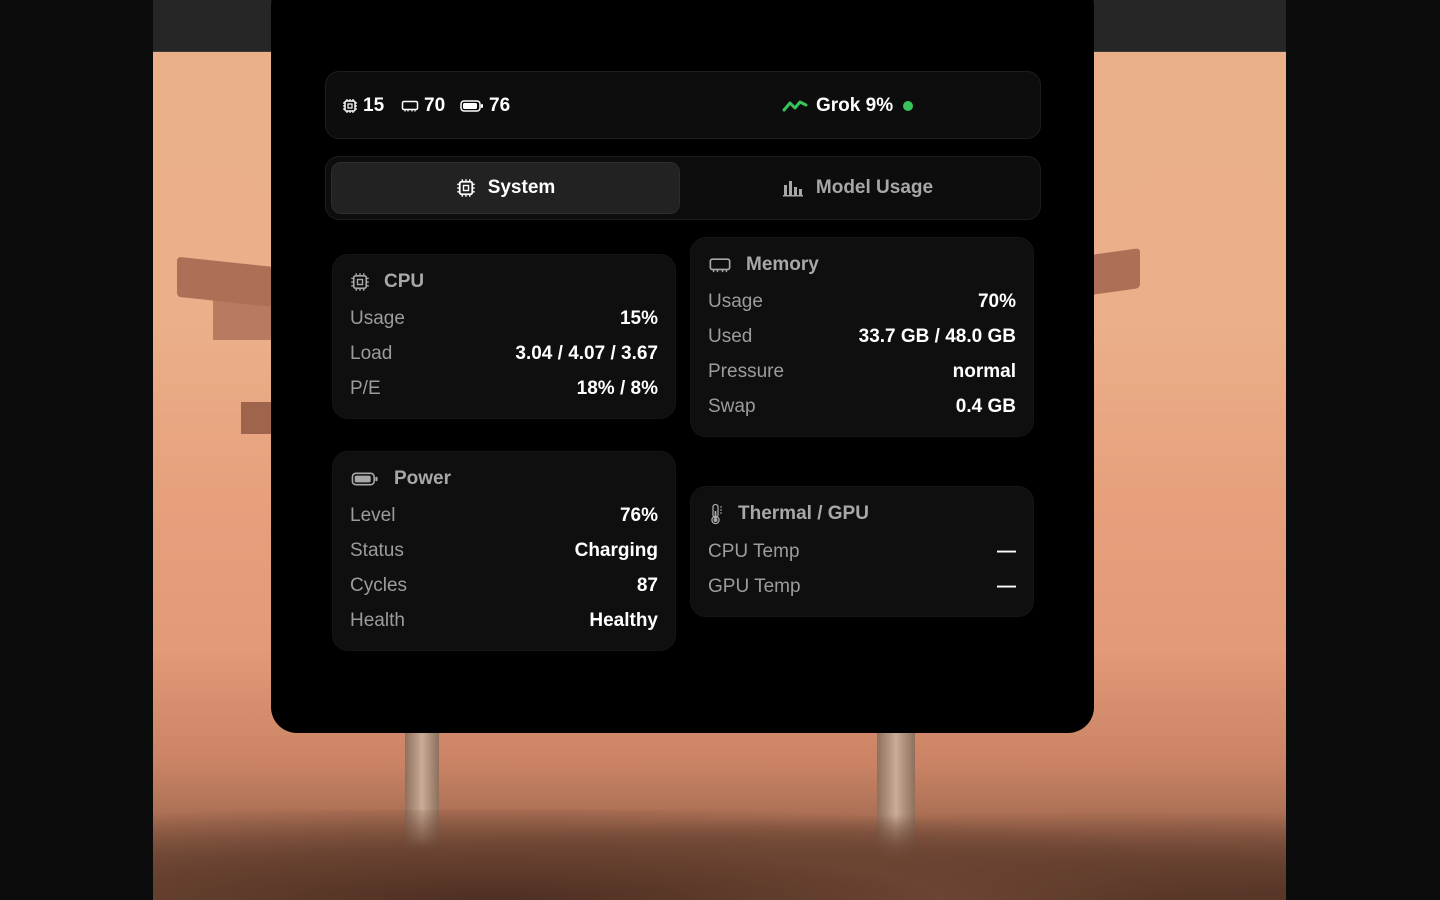 This screenshot has height=900, width=1440. I want to click on memory-pressure-row: Pressure normal, so click(862, 372).